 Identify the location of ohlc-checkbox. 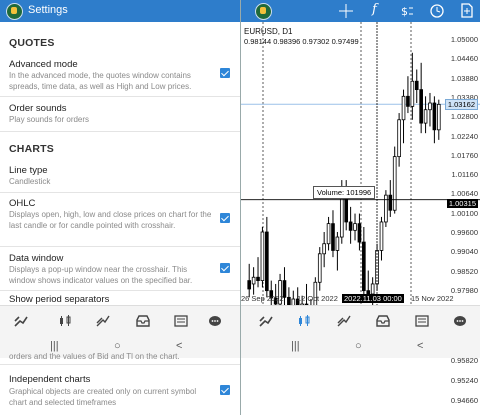
(225, 218).